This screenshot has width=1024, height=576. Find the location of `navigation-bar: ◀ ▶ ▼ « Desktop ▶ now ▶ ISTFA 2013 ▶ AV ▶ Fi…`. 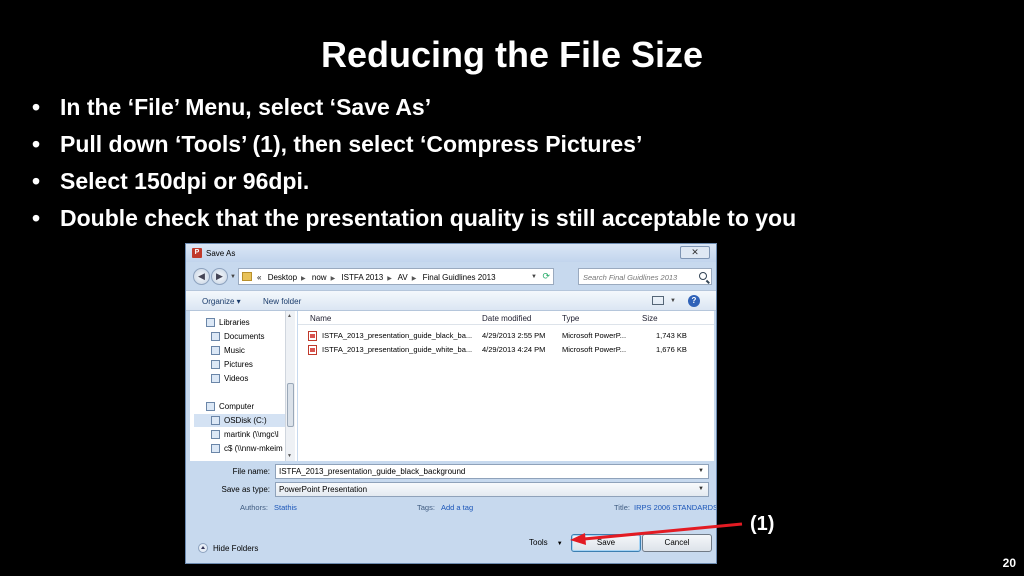

navigation-bar: ◀ ▶ ▼ « Desktop ▶ now ▶ ISTFA 2013 ▶ AV ▶ Fi… is located at coordinates (451, 276).